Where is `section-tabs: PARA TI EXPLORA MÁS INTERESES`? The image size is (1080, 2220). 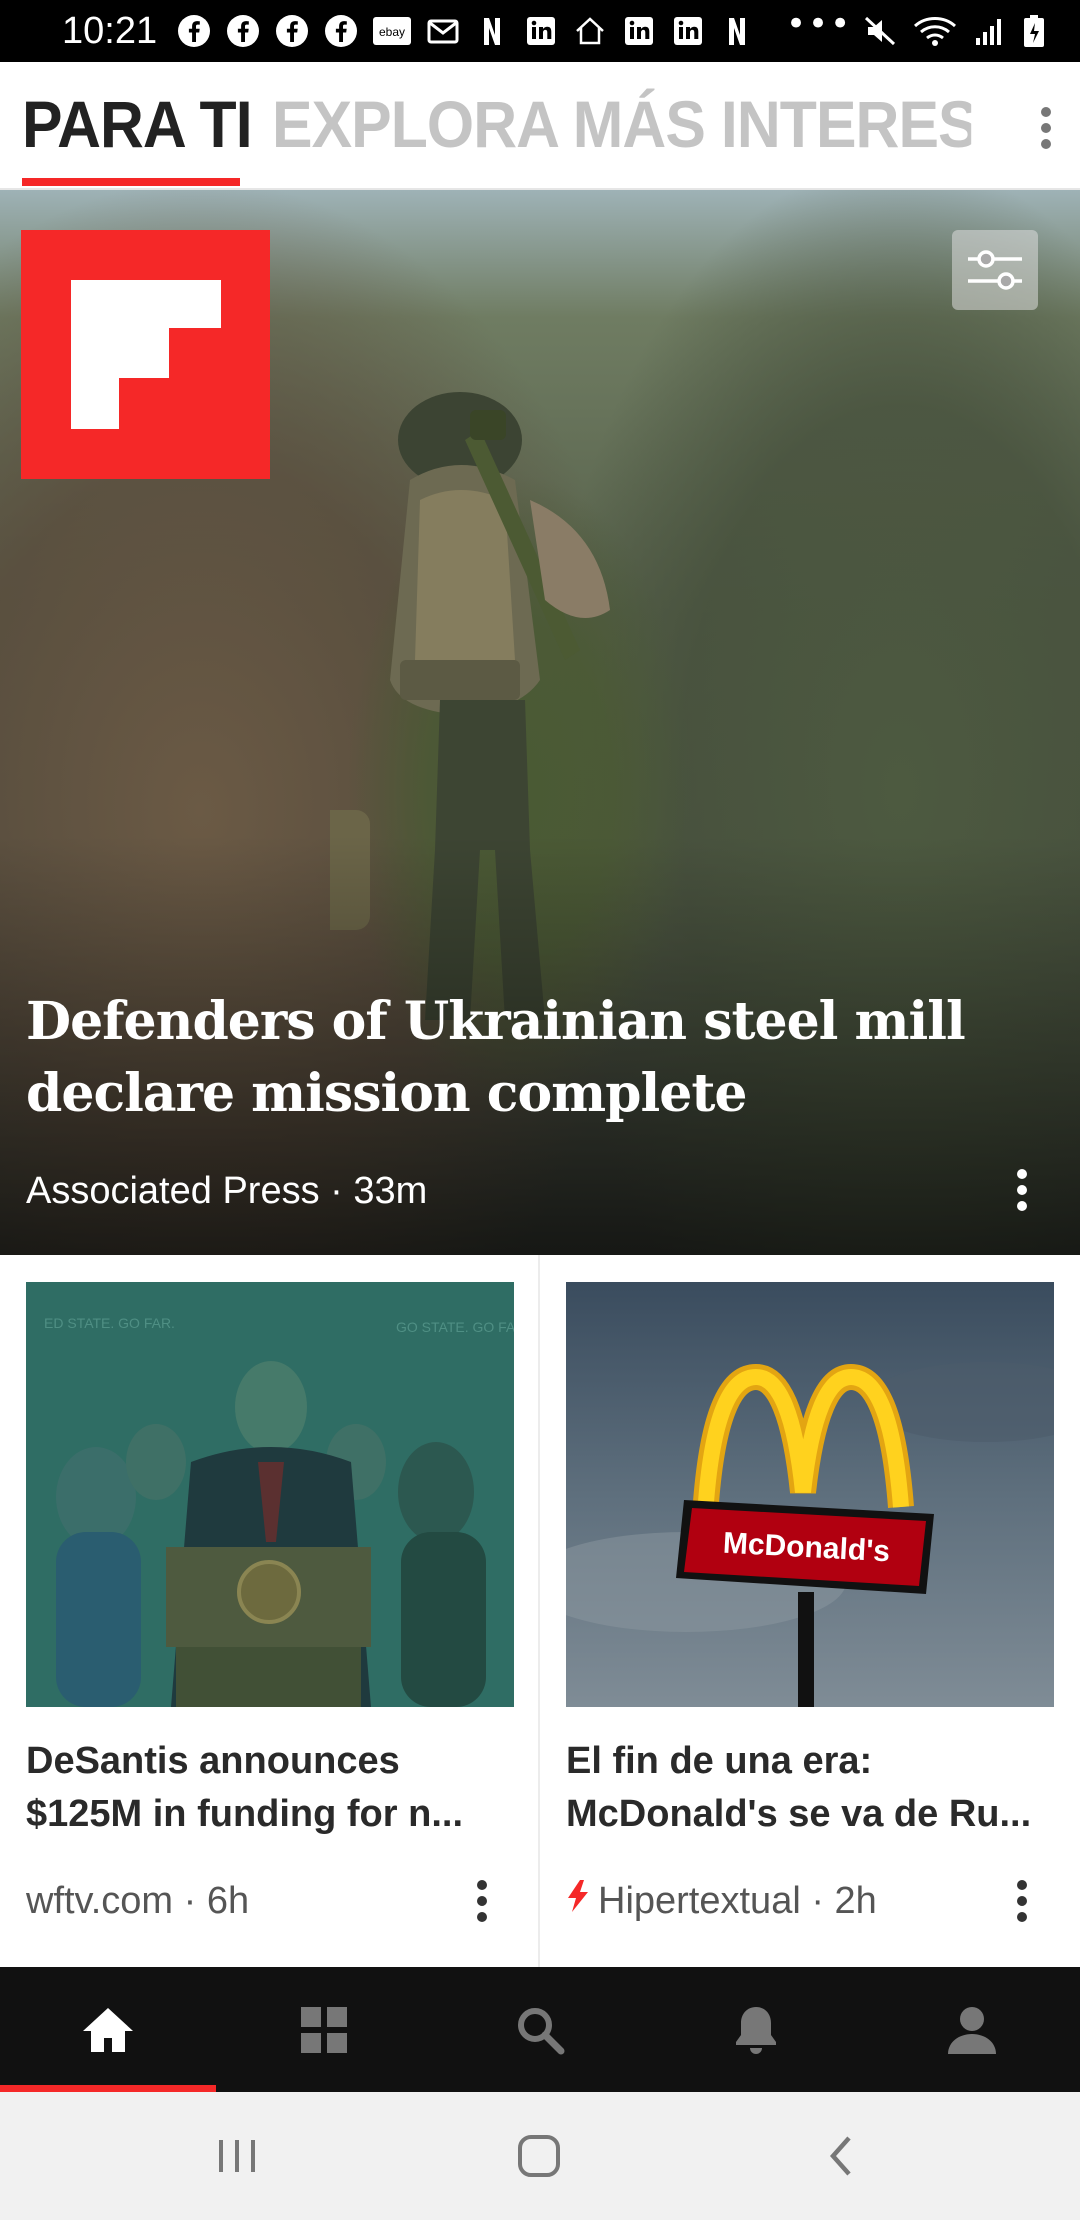
section-tabs: PARA TI EXPLORA MÁS INTERESES is located at coordinates (540, 126).